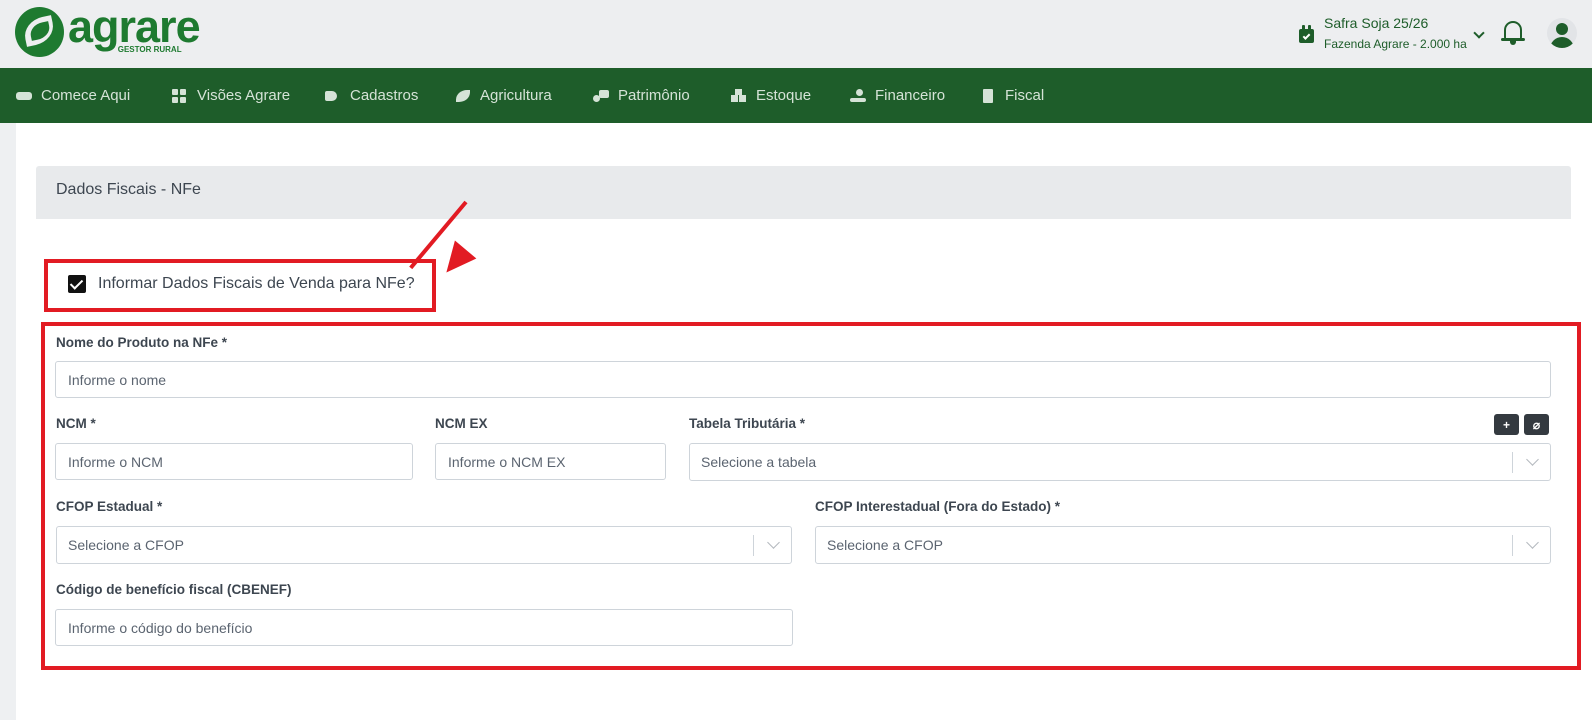 Image resolution: width=1592 pixels, height=720 pixels. Describe the element at coordinates (174, 589) in the screenshot. I see `cbenef-label: Código de benefício fiscal (CBENEF)` at that location.